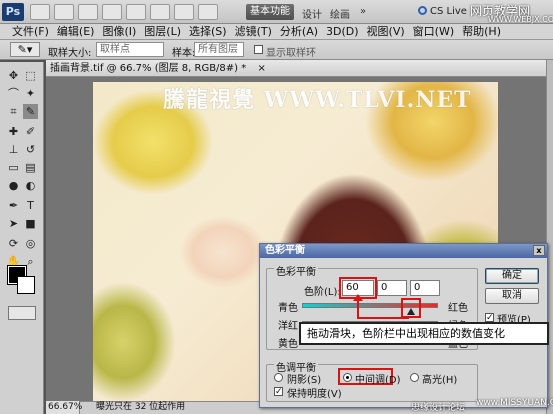  What do you see at coordinates (278, 392) in the screenshot?
I see `preserve-luminosity-checkbox: ✓` at bounding box center [278, 392].